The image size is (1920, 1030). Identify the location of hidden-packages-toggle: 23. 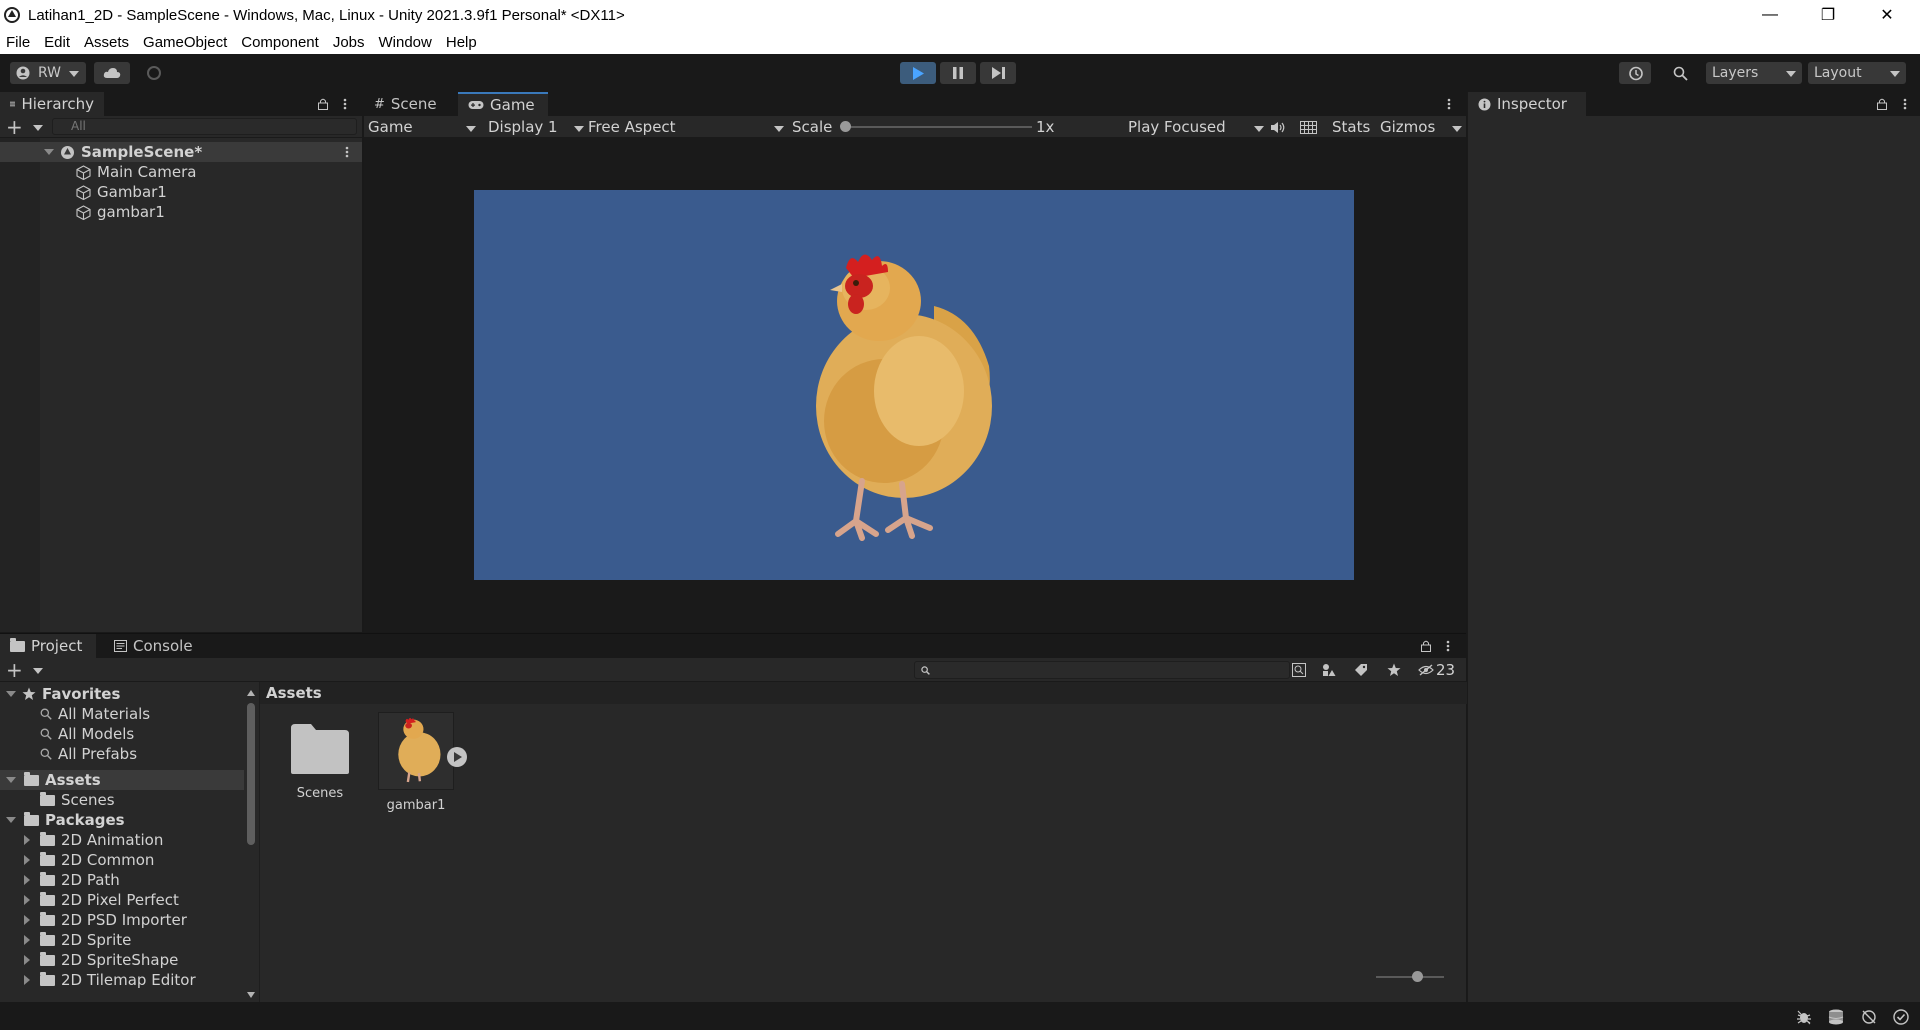
(1436, 670).